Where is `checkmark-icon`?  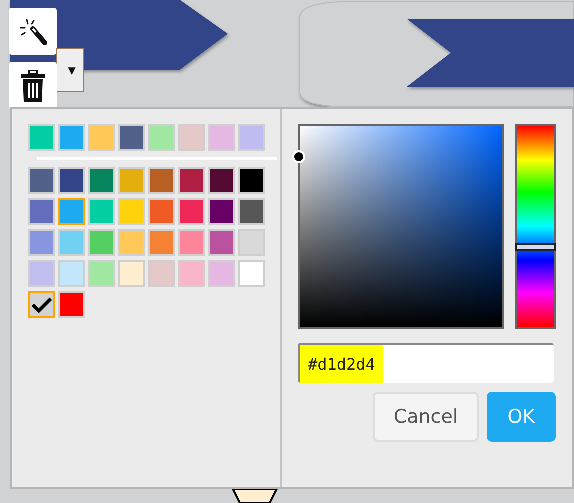
checkmark-icon is located at coordinates (42, 304).